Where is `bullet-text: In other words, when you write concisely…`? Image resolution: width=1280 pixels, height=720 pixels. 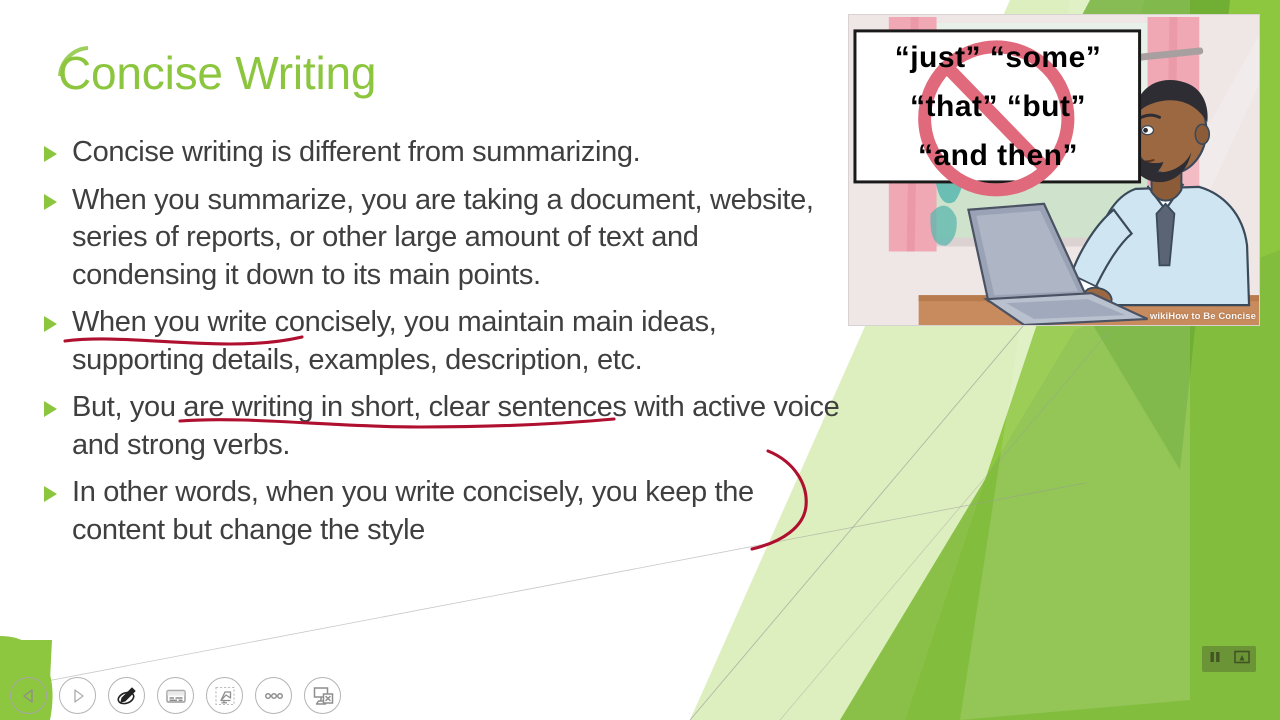 bullet-text: In other words, when you write concisely… is located at coordinates (413, 511).